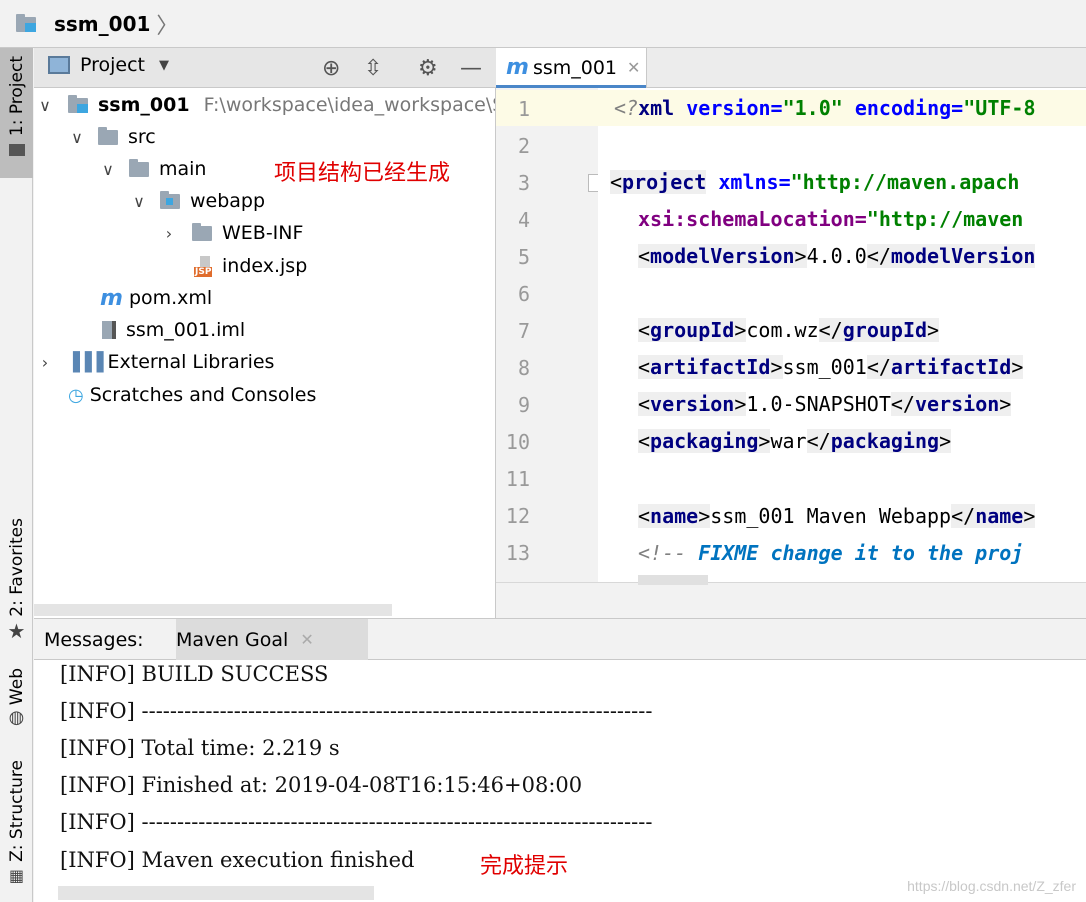 The height and width of the screenshot is (902, 1086). I want to click on collapse-all-icon: ⇳, so click(373, 68).